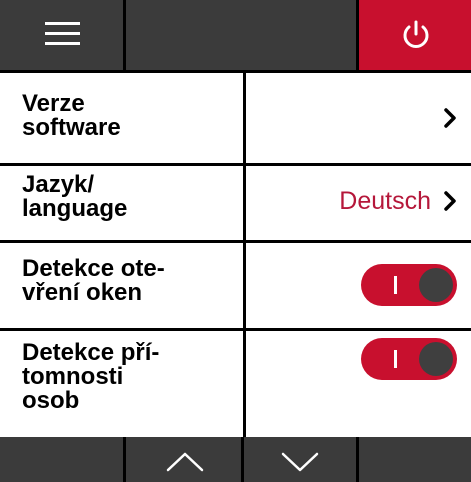  I want to click on scroll-up-button, so click(183, 459).